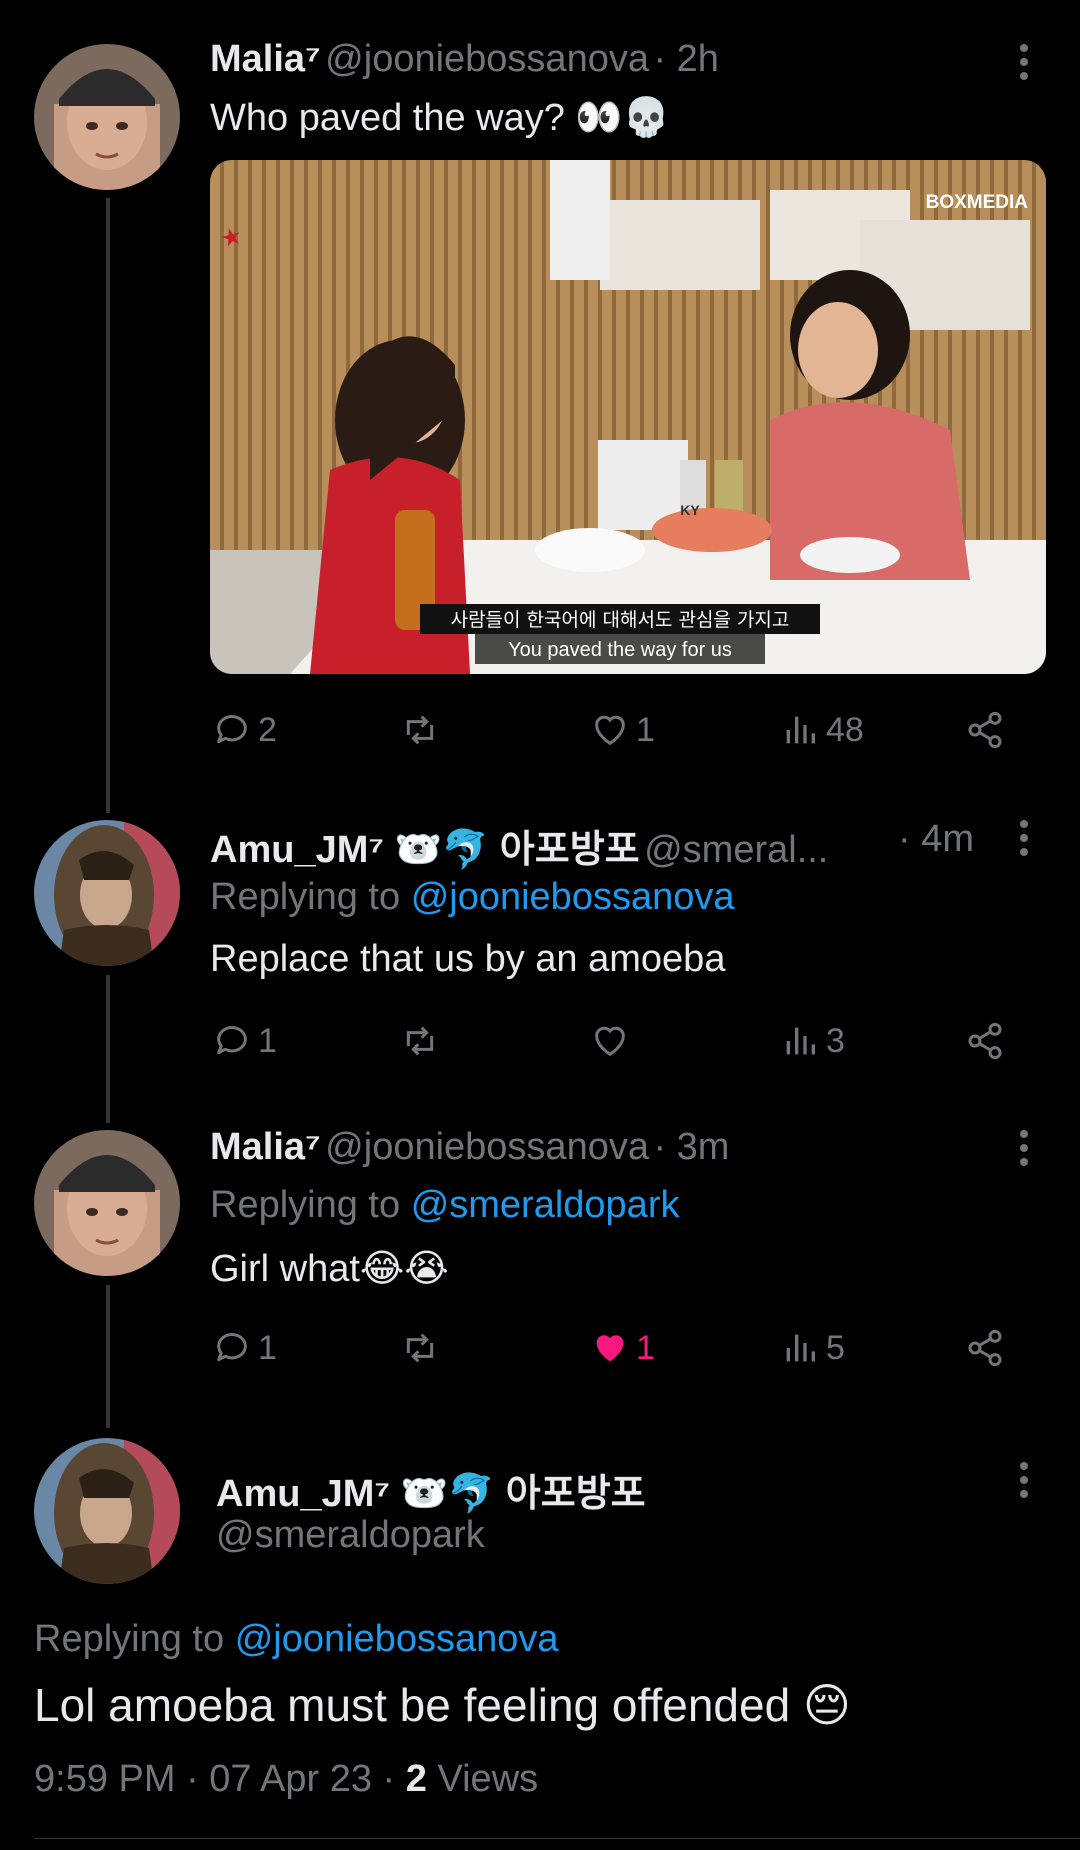  I want to click on tweet-text: Lol amoeba must be feeling offended 😔, so click(442, 1705).